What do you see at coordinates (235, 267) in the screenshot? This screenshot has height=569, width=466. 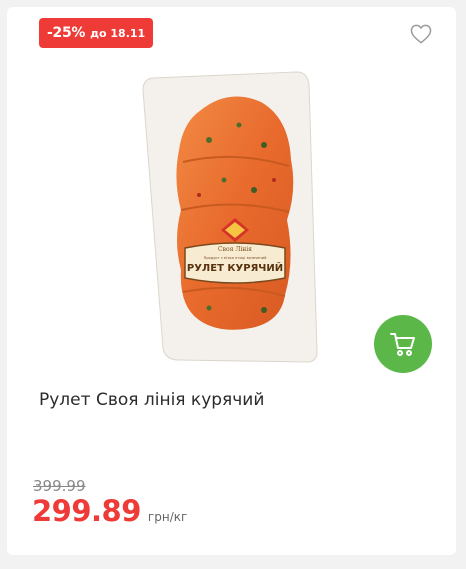 I see `package-name: РУЛЕТ КУРЯЧИЙ` at bounding box center [235, 267].